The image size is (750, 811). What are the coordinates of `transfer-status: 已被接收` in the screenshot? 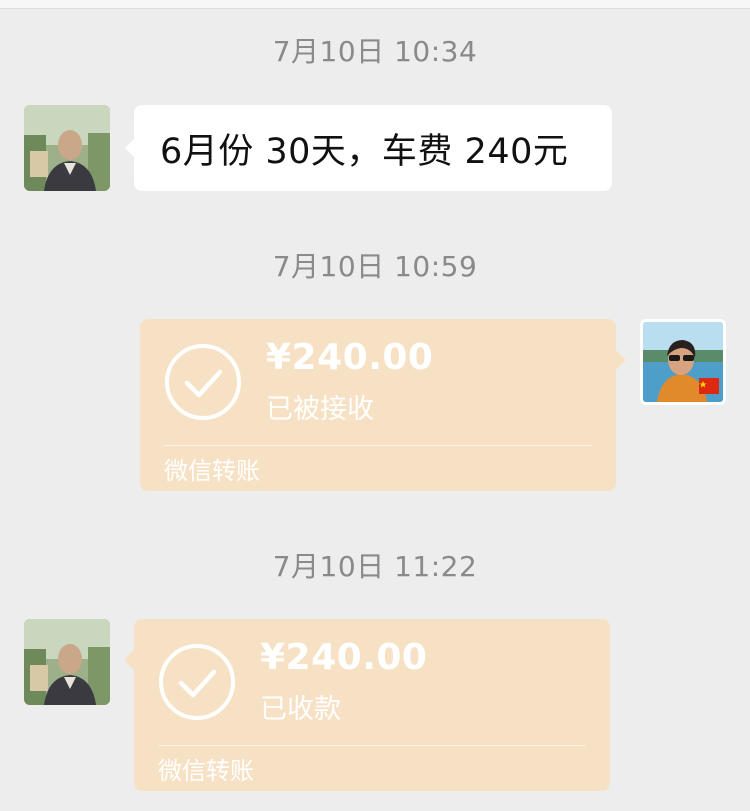 It's located at (320, 409).